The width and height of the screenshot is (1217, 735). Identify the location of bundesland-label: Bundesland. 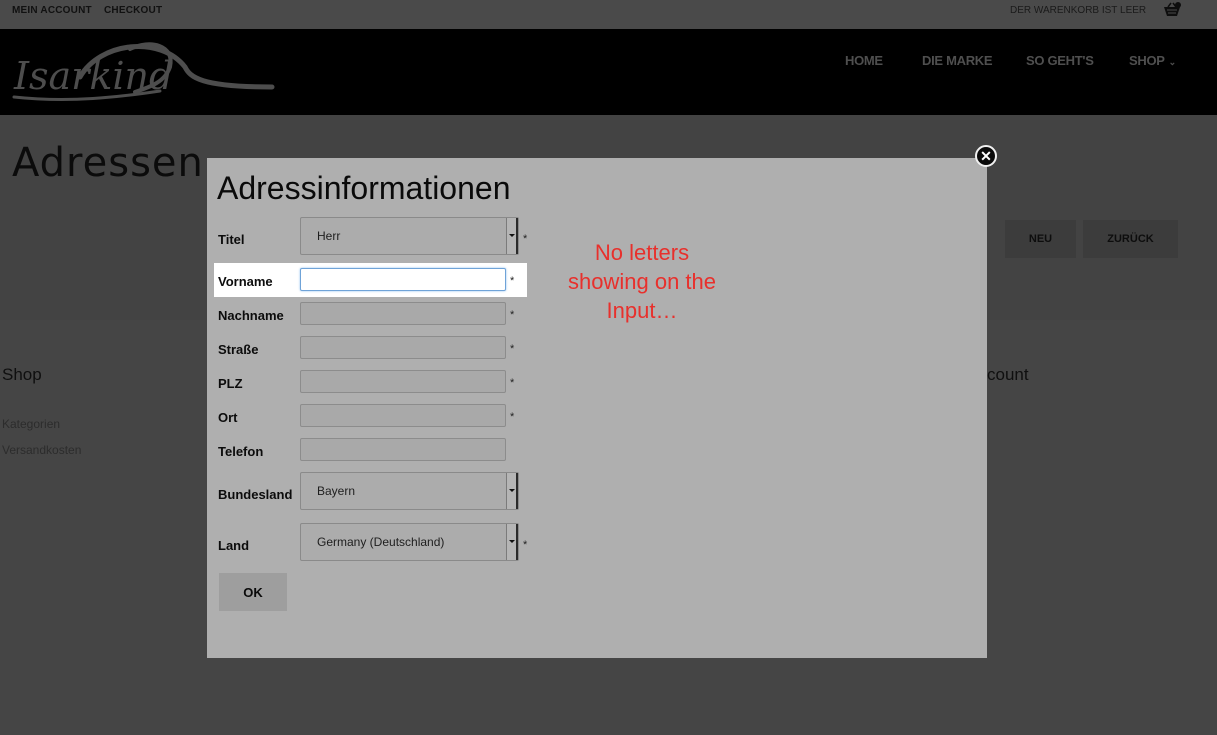
(255, 494).